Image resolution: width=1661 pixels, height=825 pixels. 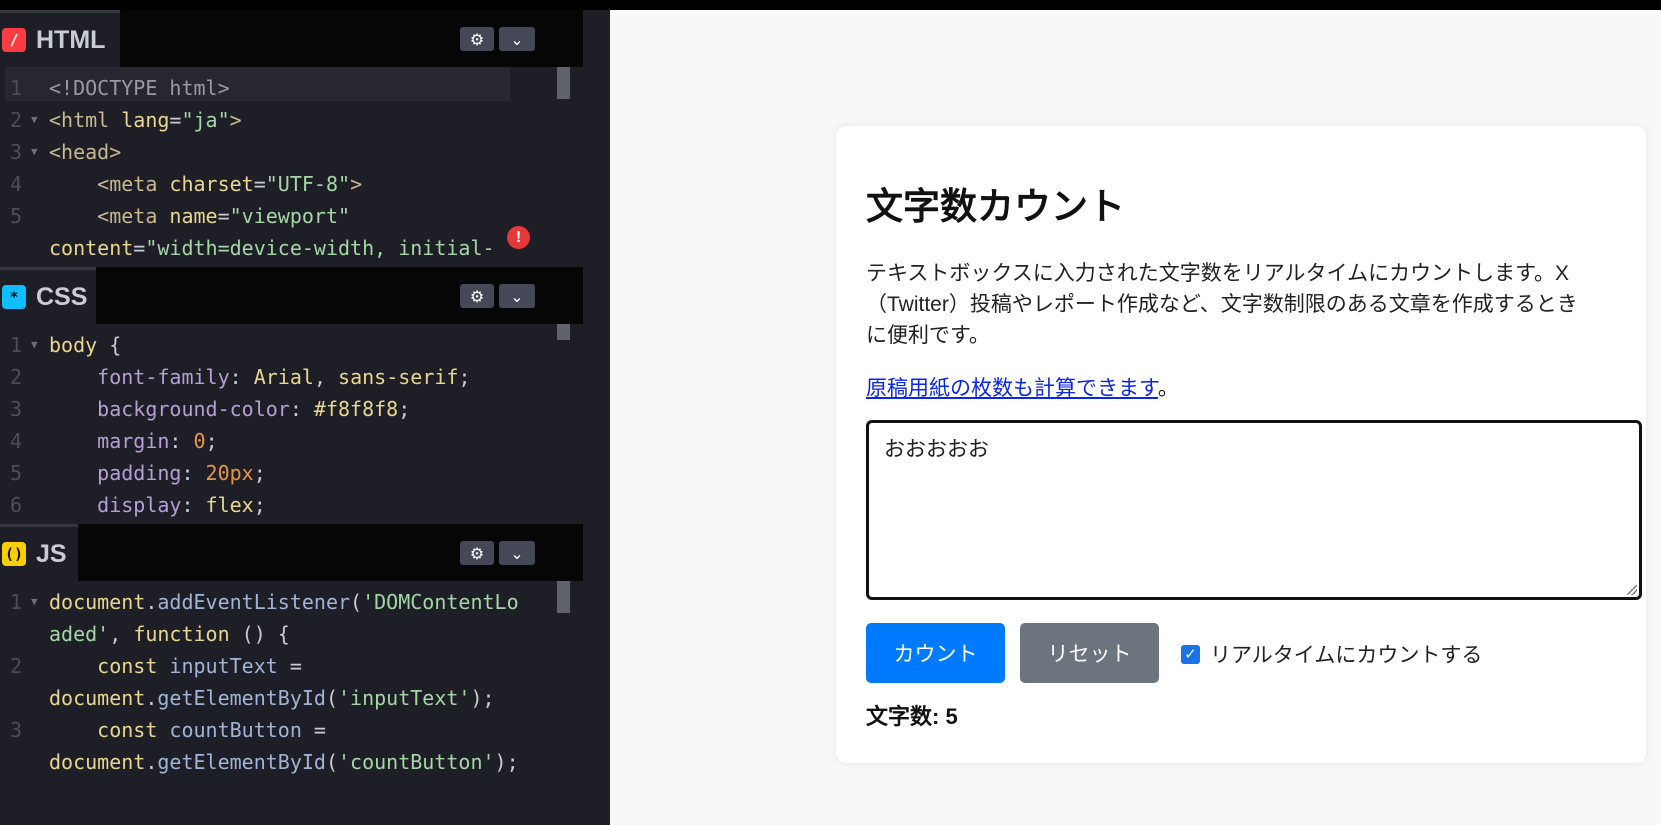 I want to click on code-line: content="width=device-width, initial-, so click(x=270, y=248).